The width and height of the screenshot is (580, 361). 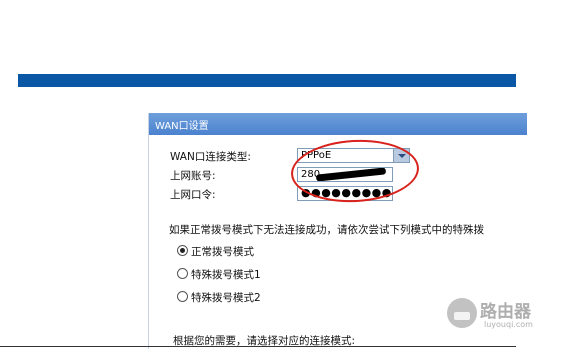 What do you see at coordinates (462, 313) in the screenshot?
I see `router-logo-icon` at bounding box center [462, 313].